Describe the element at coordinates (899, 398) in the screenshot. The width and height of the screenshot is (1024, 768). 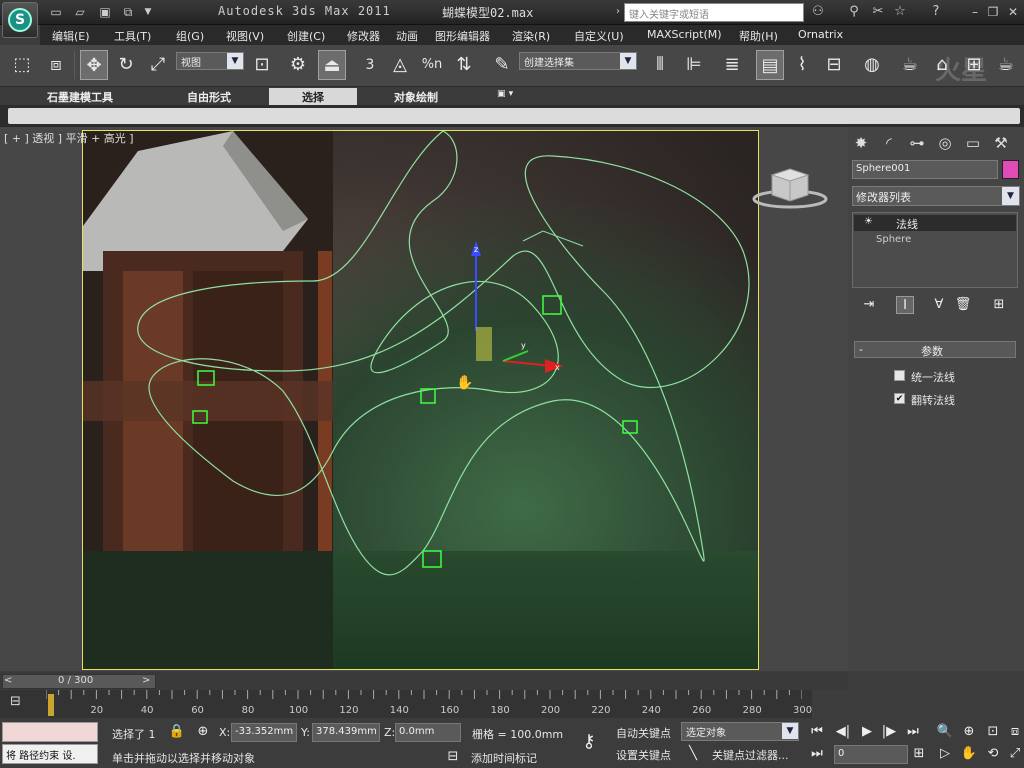
I see `flip-normals-checkbox: ✔` at that location.